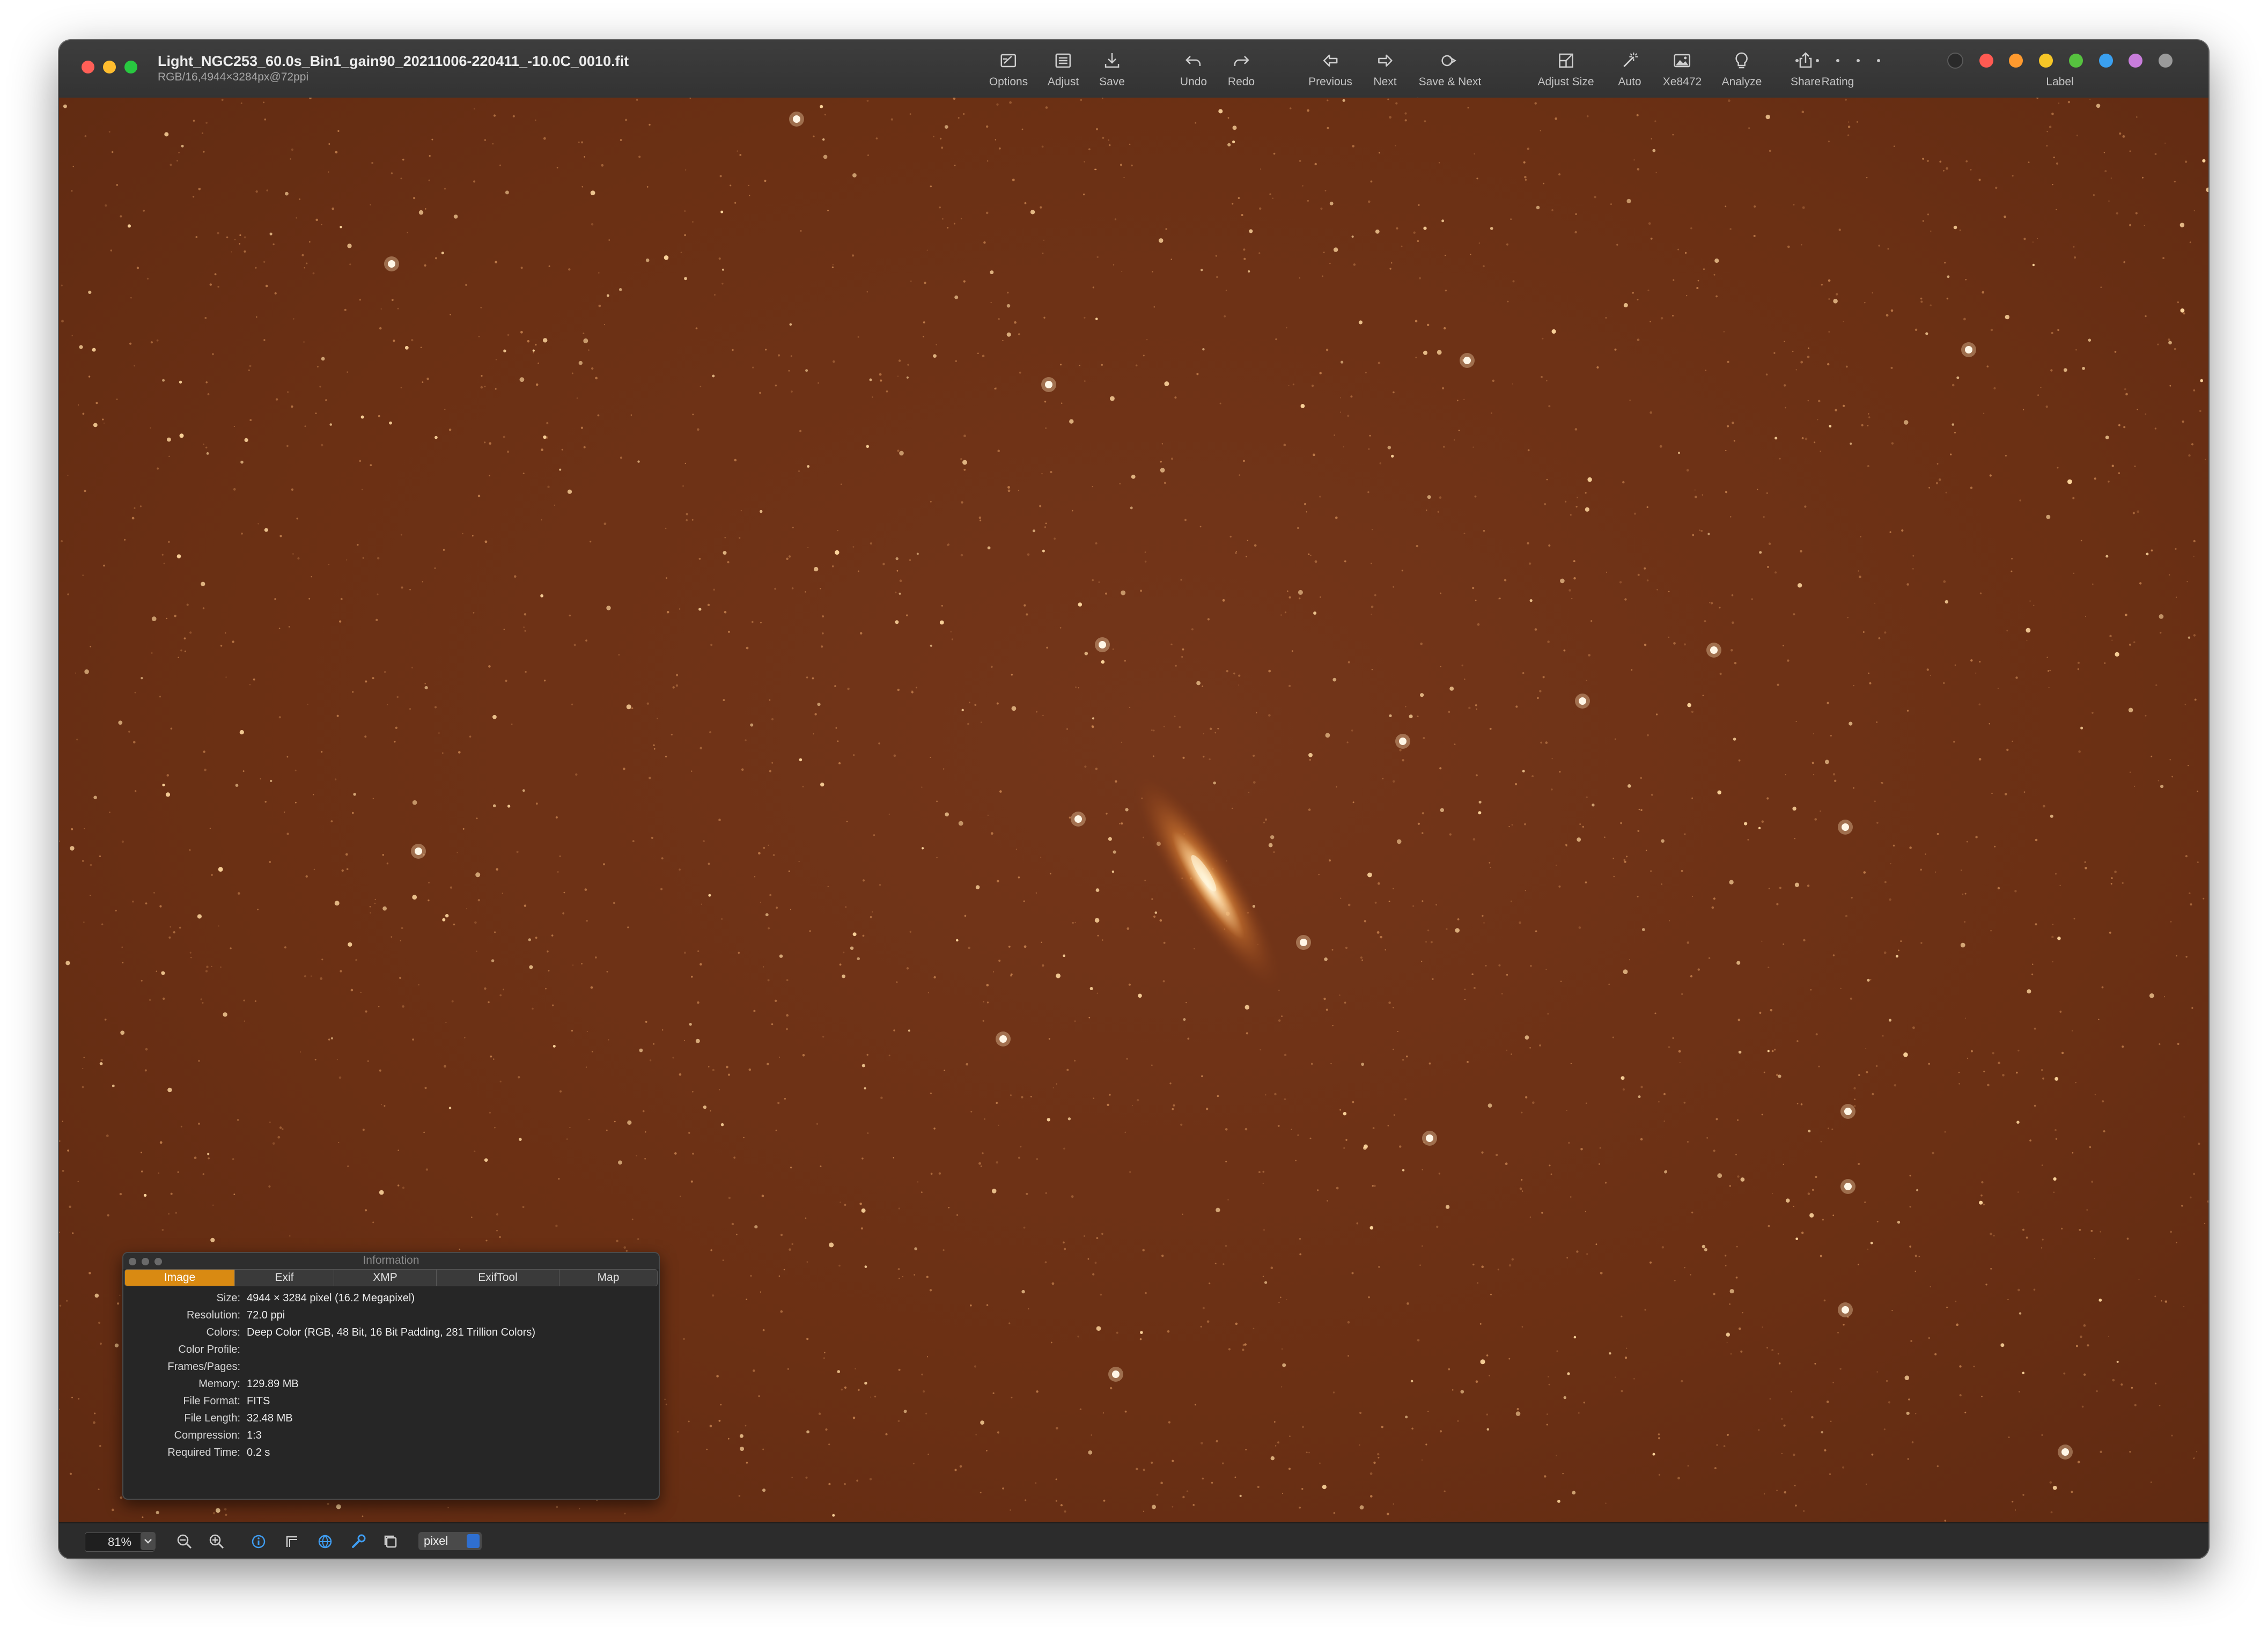  I want to click on globe-icon, so click(325, 1542).